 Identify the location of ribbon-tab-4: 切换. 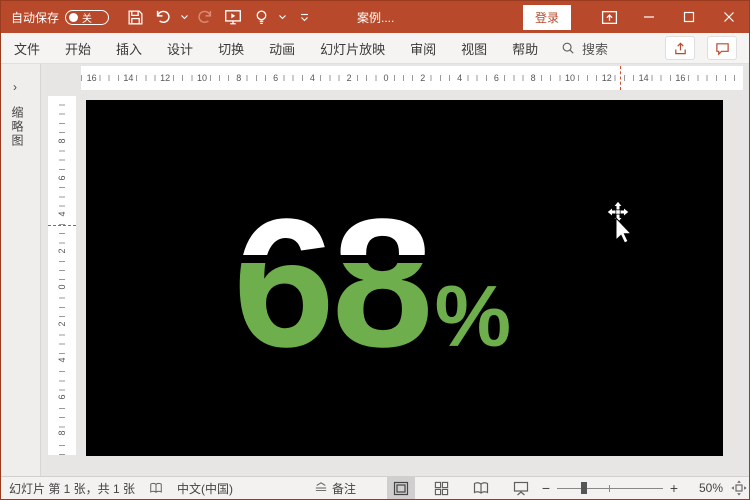
(231, 48).